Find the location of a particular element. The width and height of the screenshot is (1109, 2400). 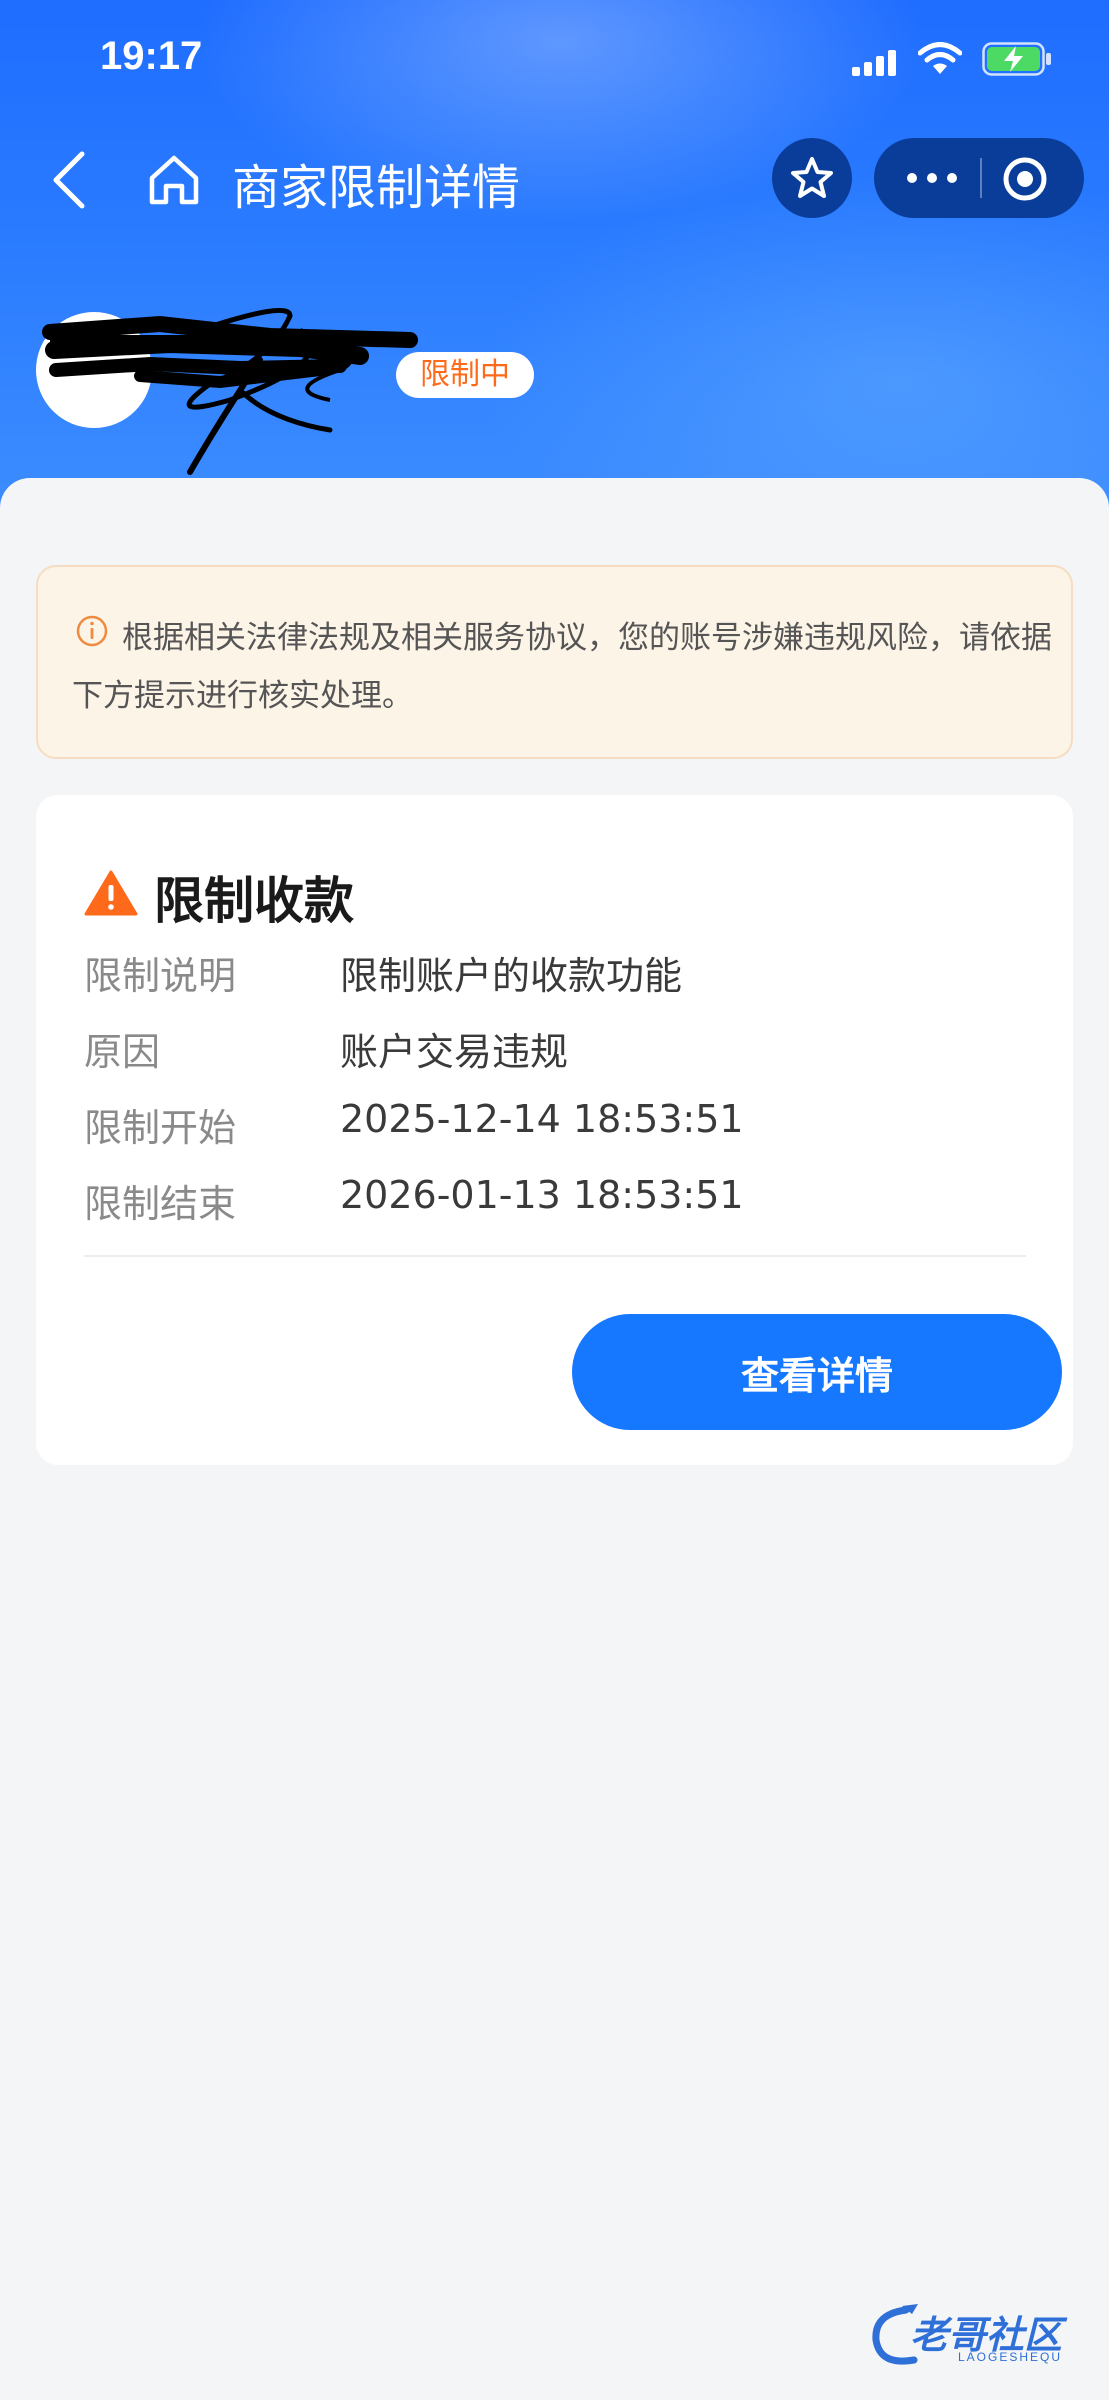

battery-charging-icon is located at coordinates (1016, 59).